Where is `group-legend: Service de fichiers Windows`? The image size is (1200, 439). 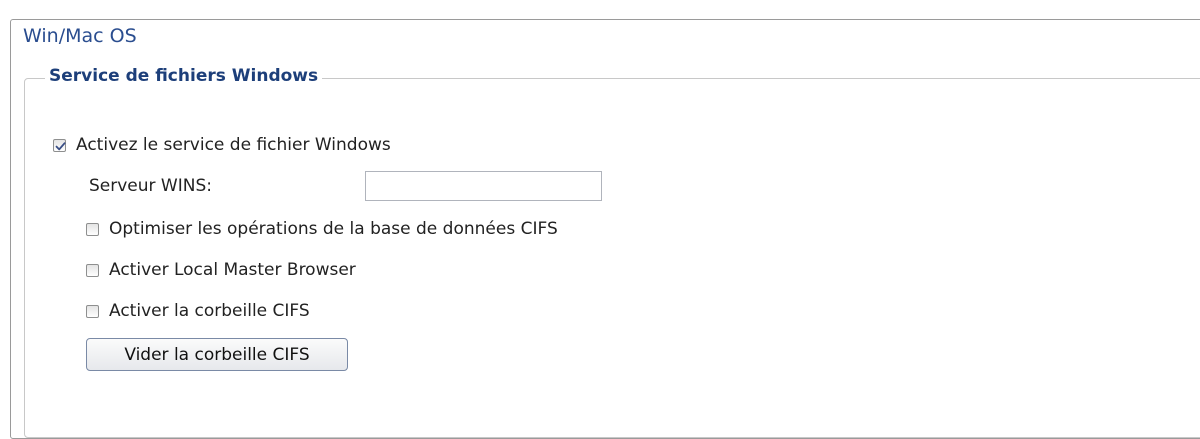 group-legend: Service de fichiers Windows is located at coordinates (184, 76).